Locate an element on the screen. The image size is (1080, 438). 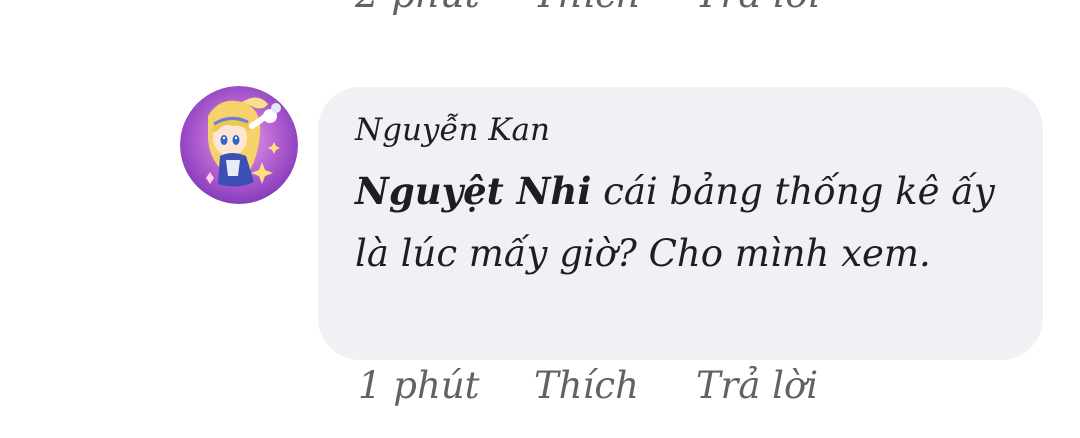
reply-link: Trả lời is located at coordinates (757, 385).